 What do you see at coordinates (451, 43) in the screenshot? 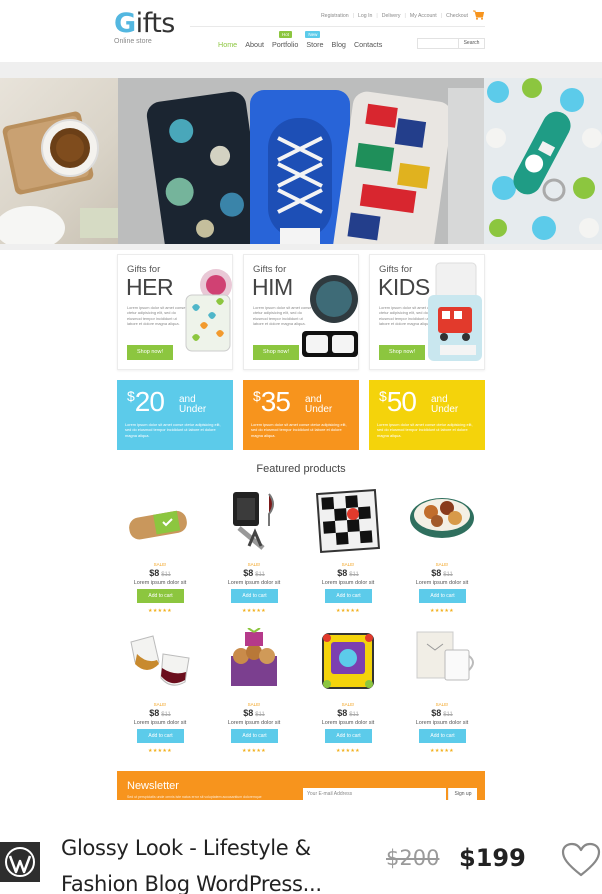
I see `search-input: Search` at bounding box center [451, 43].